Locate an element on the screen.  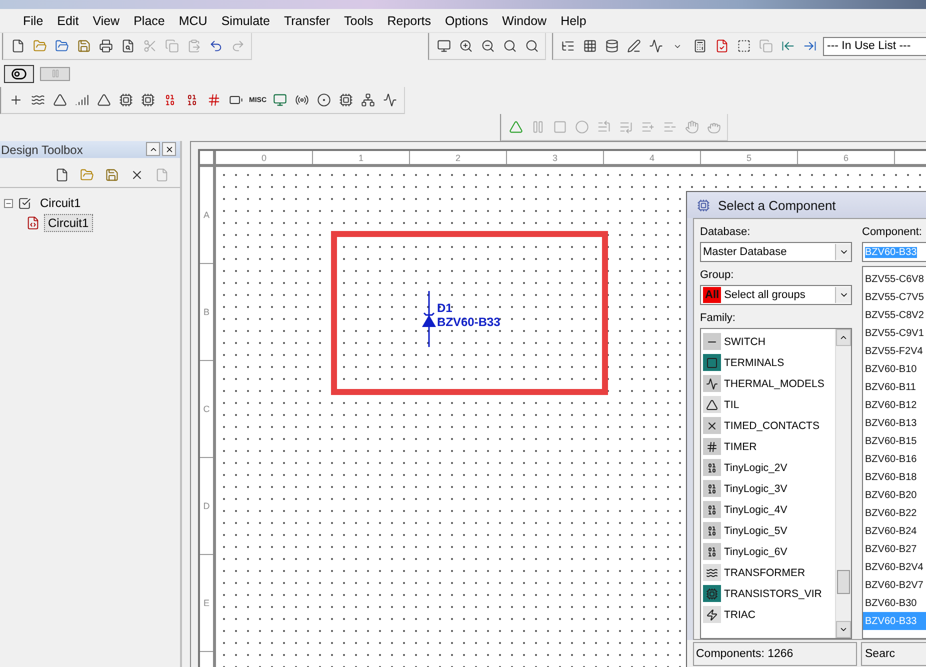
indicator-icon is located at coordinates (213, 100).